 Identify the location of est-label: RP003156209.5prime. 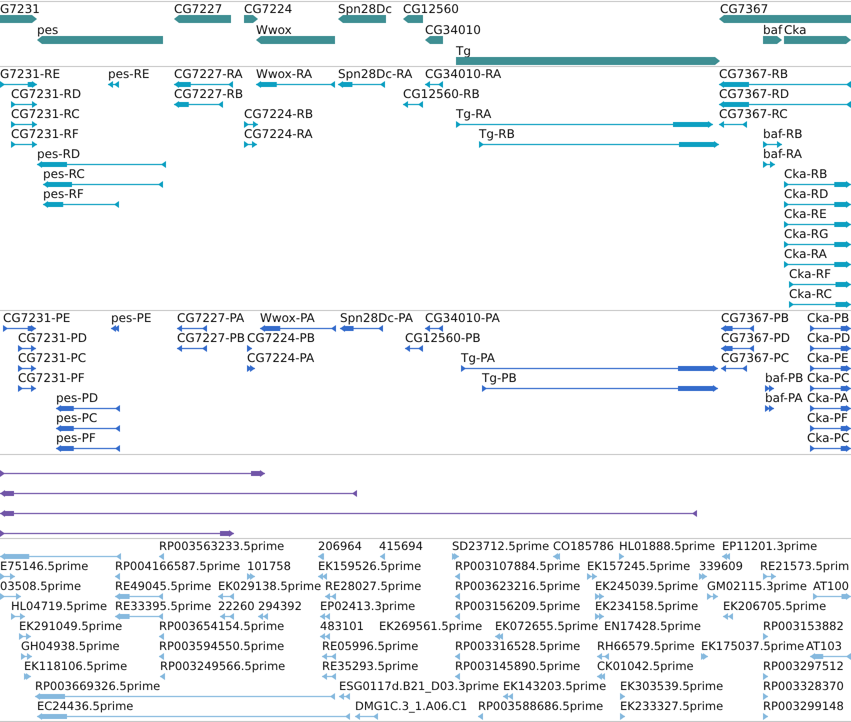
(517, 606).